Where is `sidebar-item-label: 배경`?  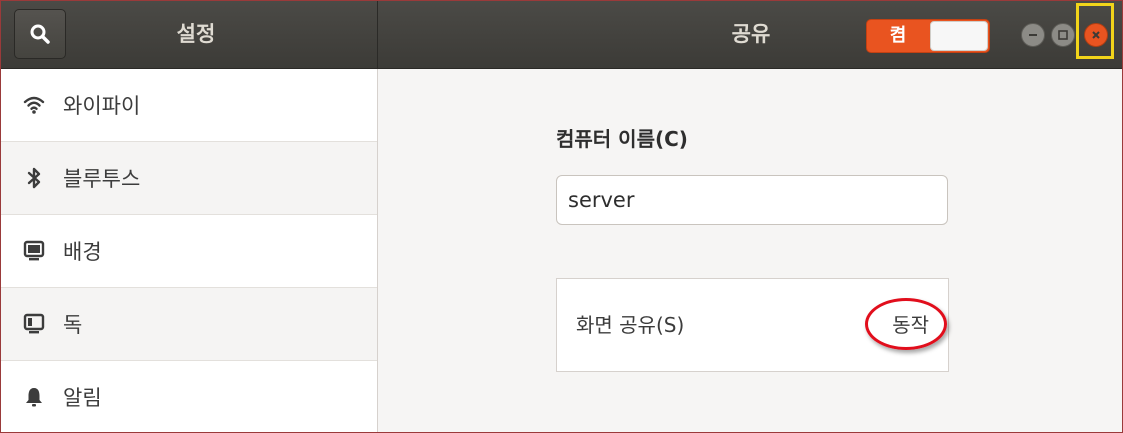
sidebar-item-label: 배경 is located at coordinates (82, 252).